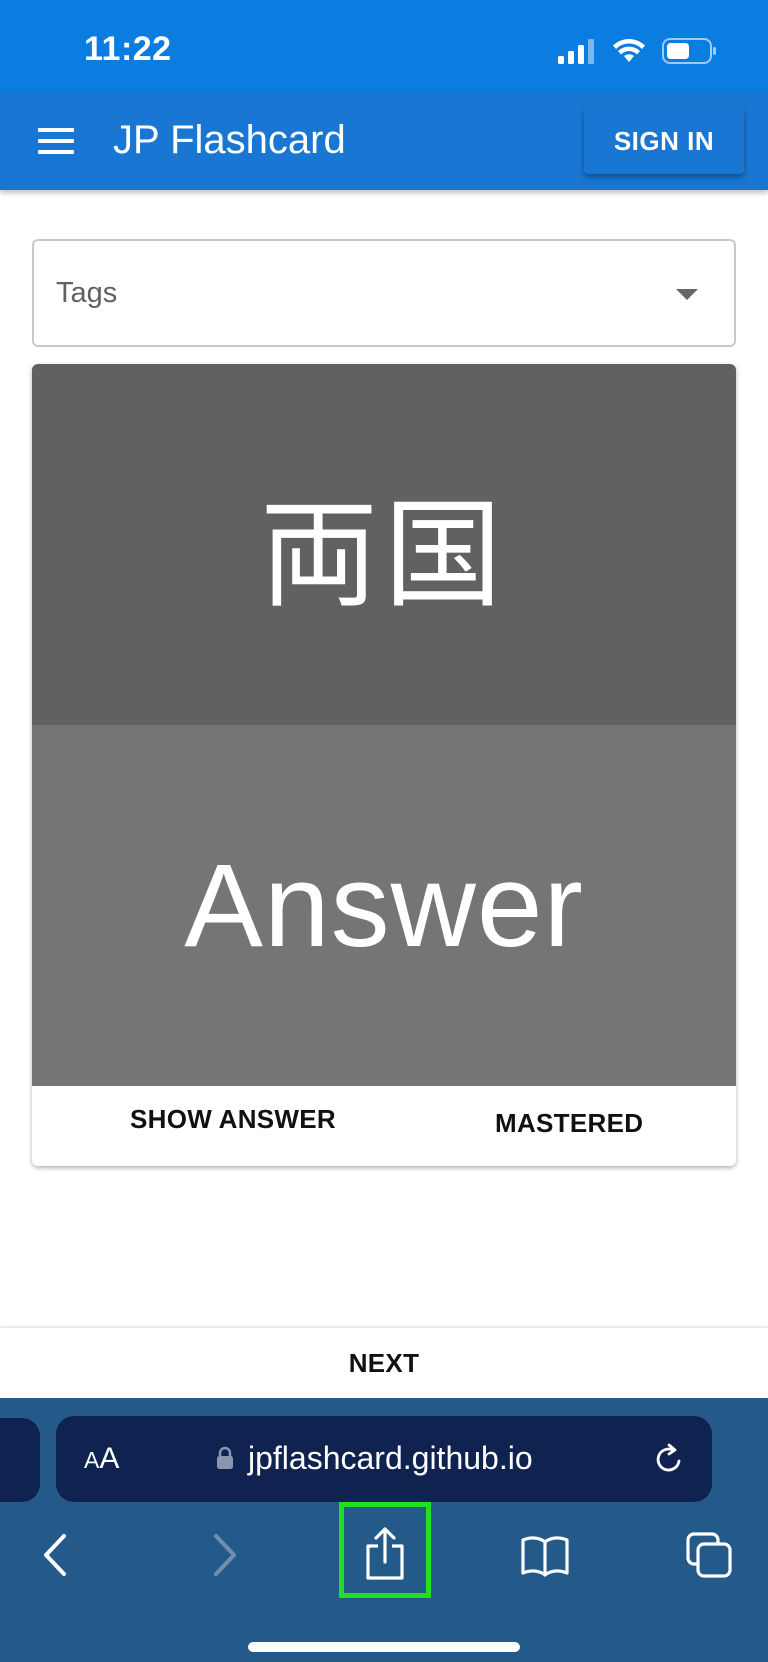 This screenshot has width=768, height=1662. What do you see at coordinates (128, 49) in the screenshot?
I see `status-time: 11:22` at bounding box center [128, 49].